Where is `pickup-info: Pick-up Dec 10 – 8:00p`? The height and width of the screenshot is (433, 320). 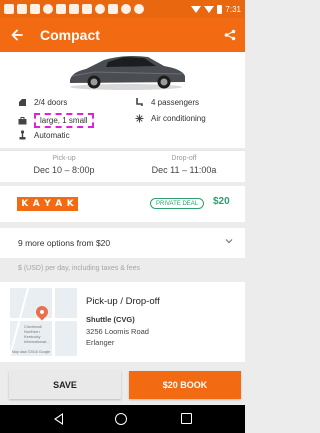
pickup-info: Pick-up Dec 10 – 8:00p is located at coordinates (64, 165).